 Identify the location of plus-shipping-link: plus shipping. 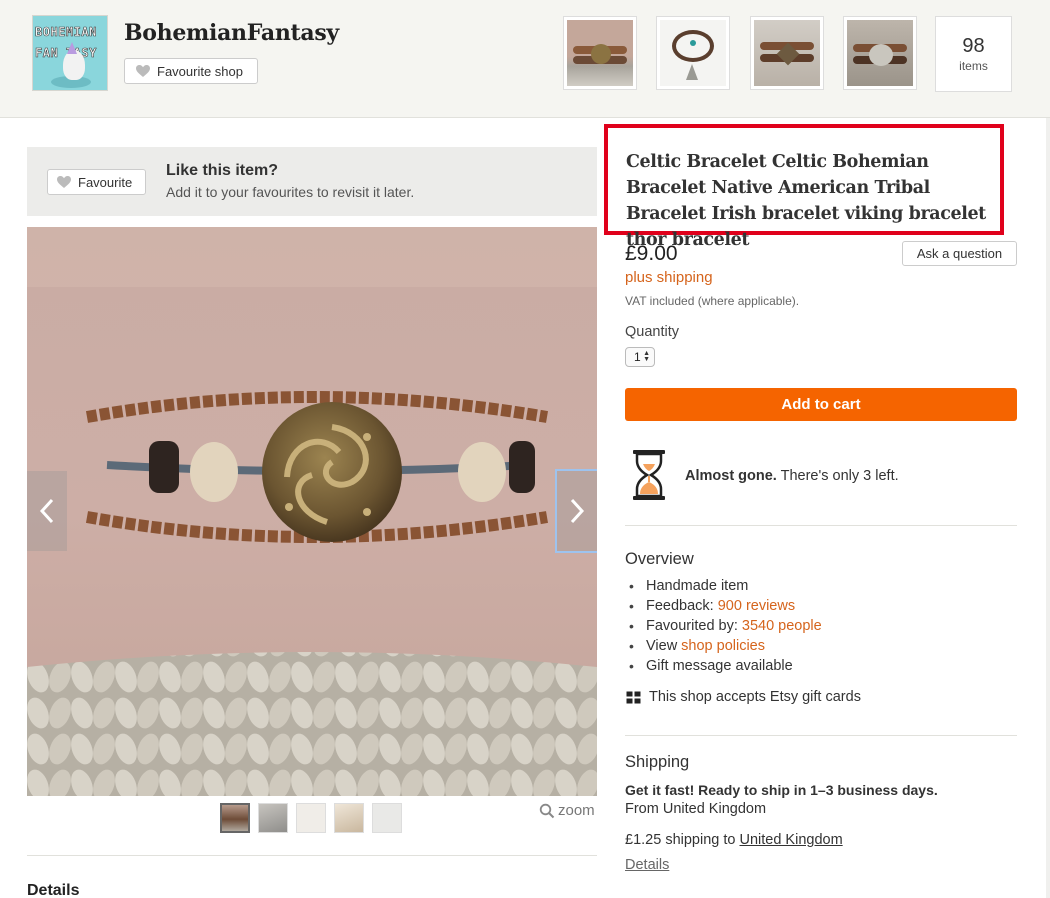
(669, 277).